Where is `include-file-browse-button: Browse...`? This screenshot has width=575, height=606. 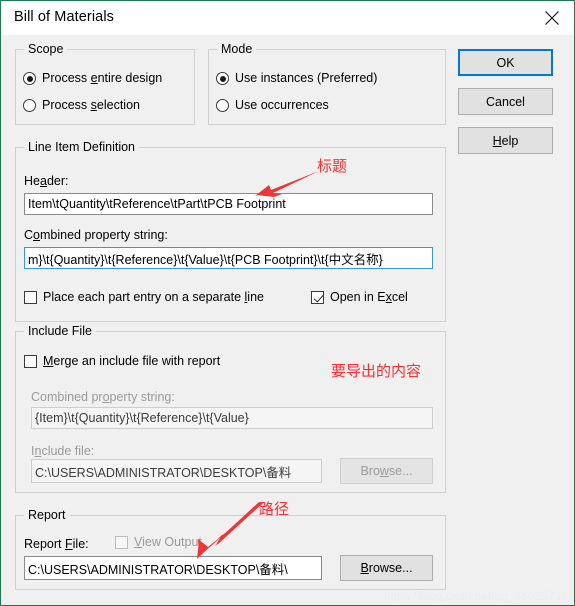 include-file-browse-button: Browse... is located at coordinates (386, 471).